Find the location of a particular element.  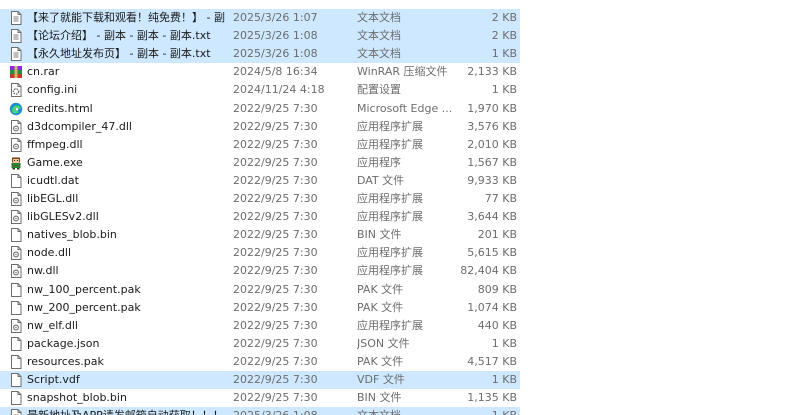

file-size: 3,576 KB is located at coordinates (492, 126).